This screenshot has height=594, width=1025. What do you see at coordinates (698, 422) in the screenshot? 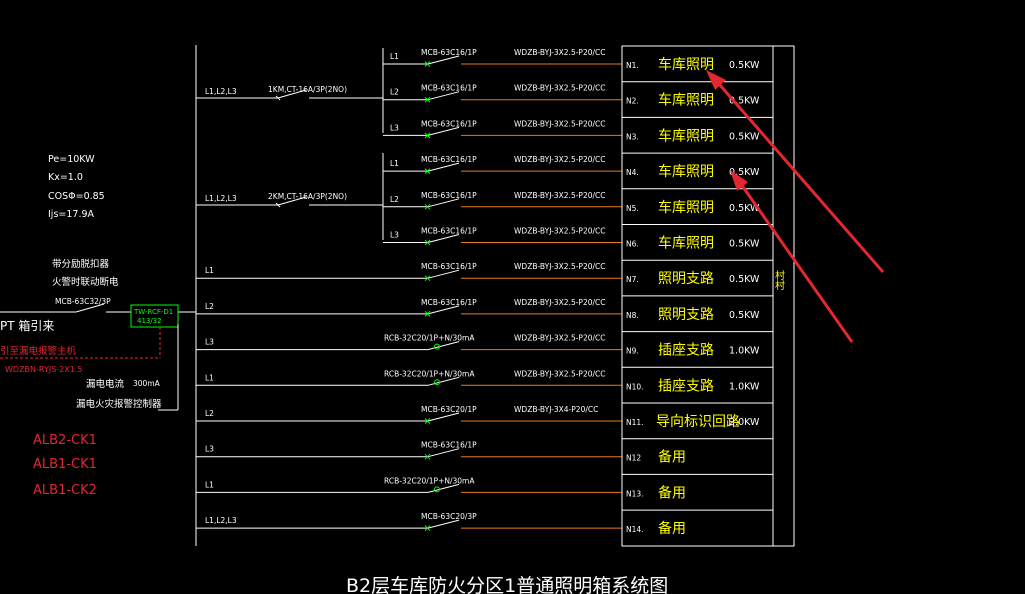
I see `circuit-name: 导向标识回路` at bounding box center [698, 422].